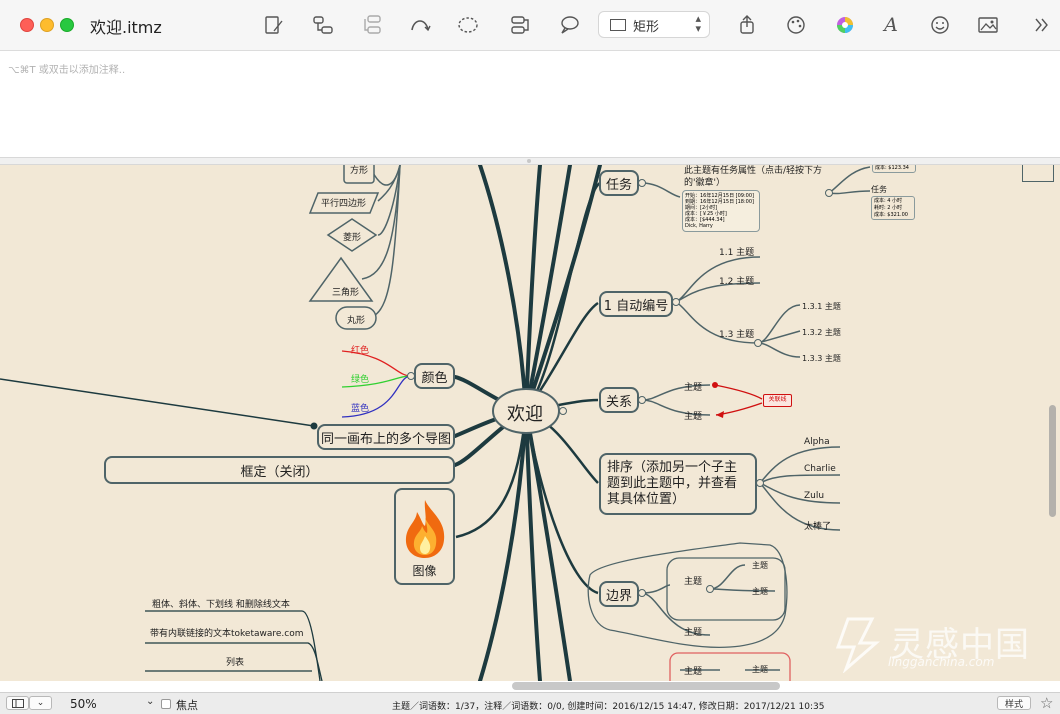  I want to click on sub-task-label: 任务, so click(879, 189).